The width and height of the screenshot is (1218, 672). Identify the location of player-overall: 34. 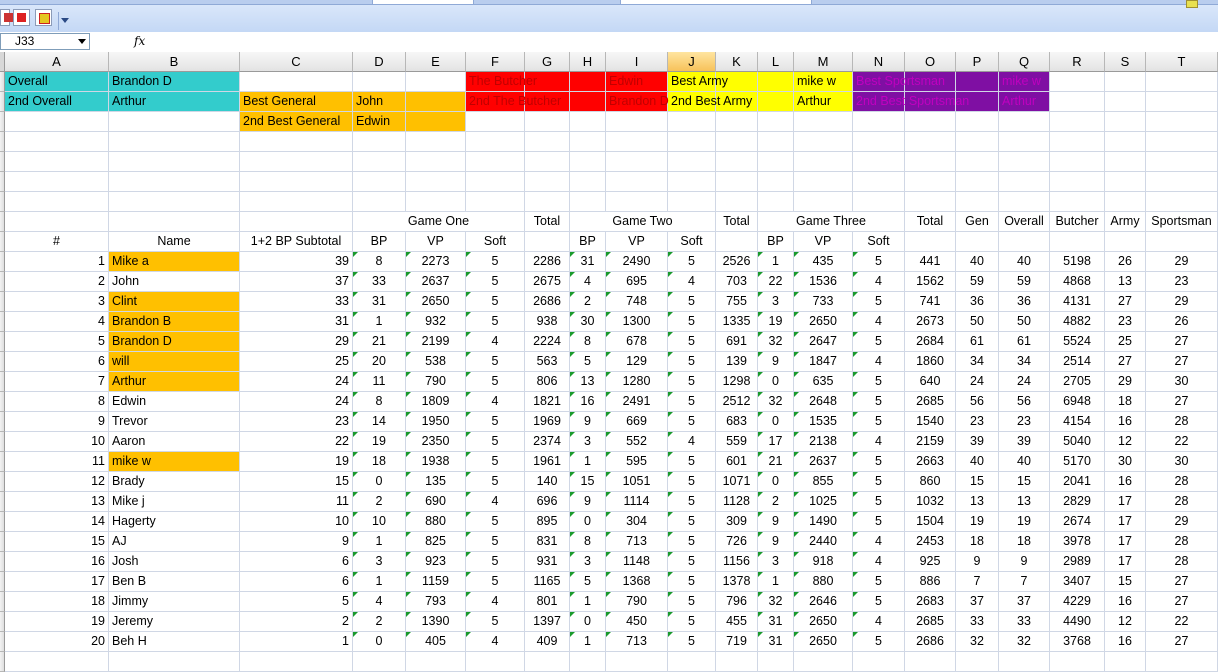
(1024, 362).